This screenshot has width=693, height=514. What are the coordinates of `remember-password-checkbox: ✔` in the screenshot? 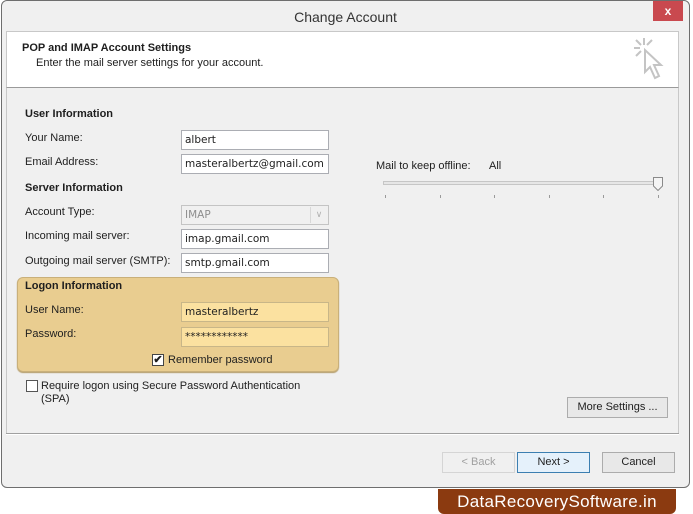 It's located at (158, 360).